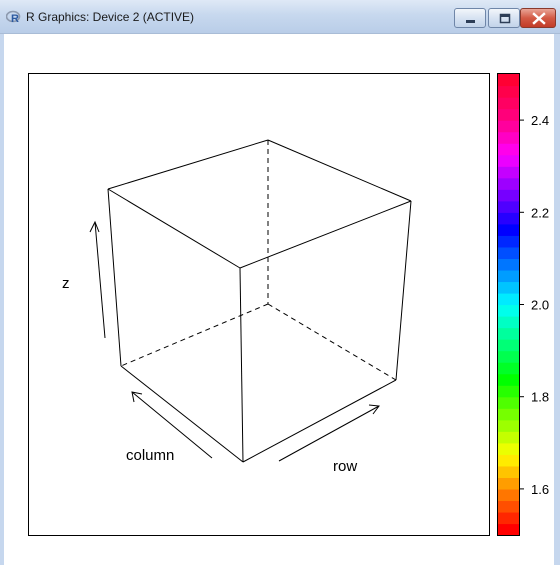 Image resolution: width=560 pixels, height=565 pixels. What do you see at coordinates (540, 397) in the screenshot?
I see `color-bar-tick-label: 1.8` at bounding box center [540, 397].